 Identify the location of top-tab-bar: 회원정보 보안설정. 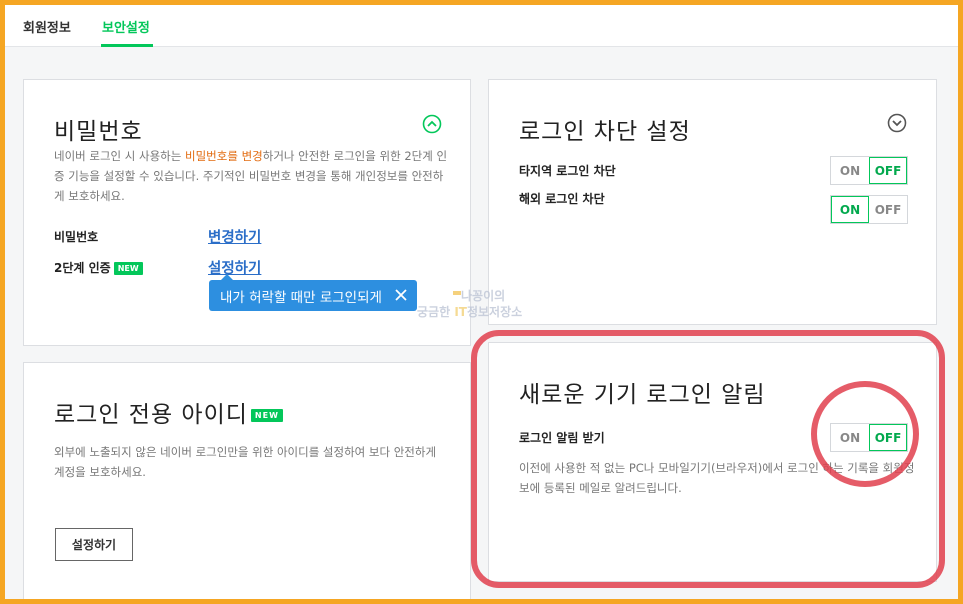
(481, 26).